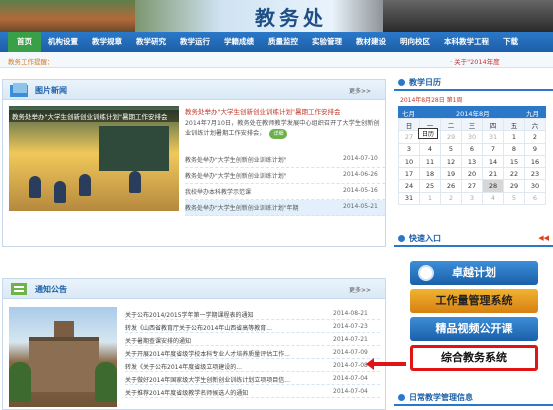 This screenshot has width=553, height=410. Describe the element at coordinates (474, 301) in the screenshot. I see `workload-system-button: 工作量管理系统` at that location.